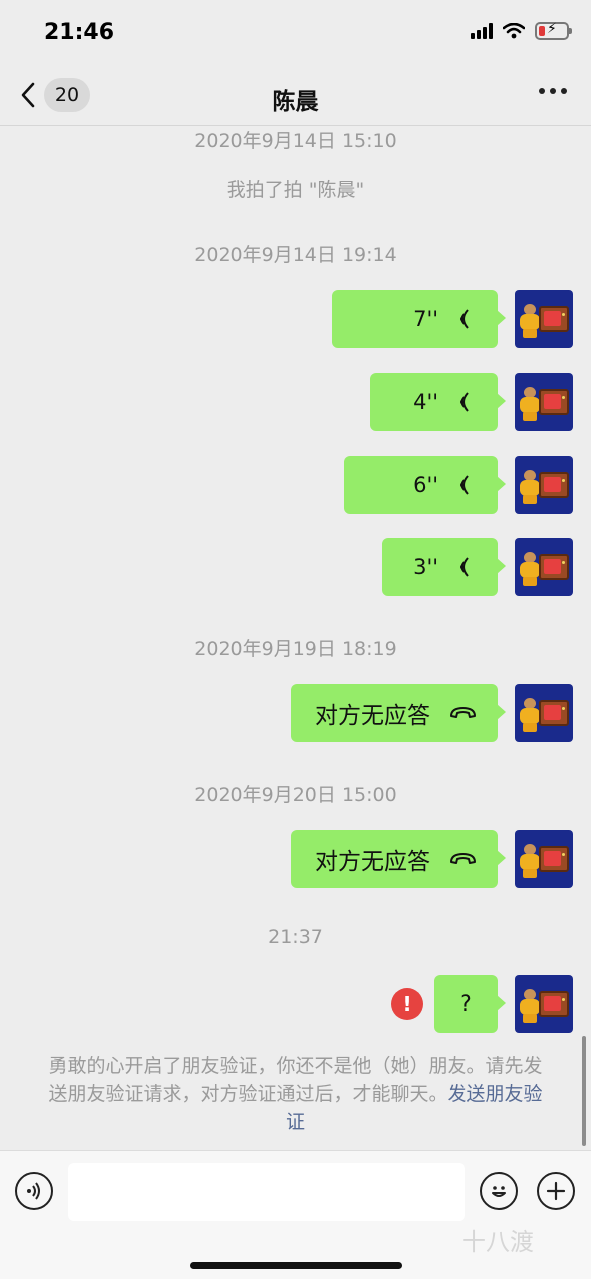 This screenshot has width=591, height=1279. I want to click on message-input, so click(266, 1192).